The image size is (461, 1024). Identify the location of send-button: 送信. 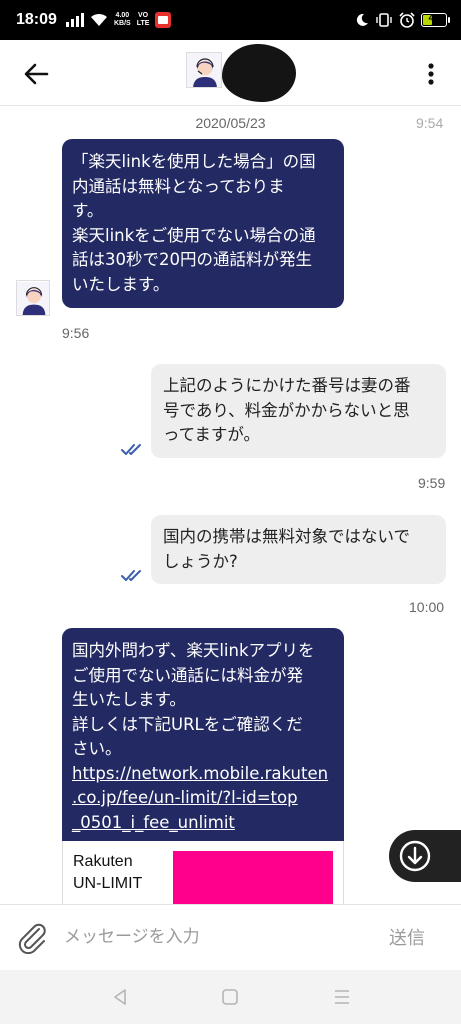
(407, 937).